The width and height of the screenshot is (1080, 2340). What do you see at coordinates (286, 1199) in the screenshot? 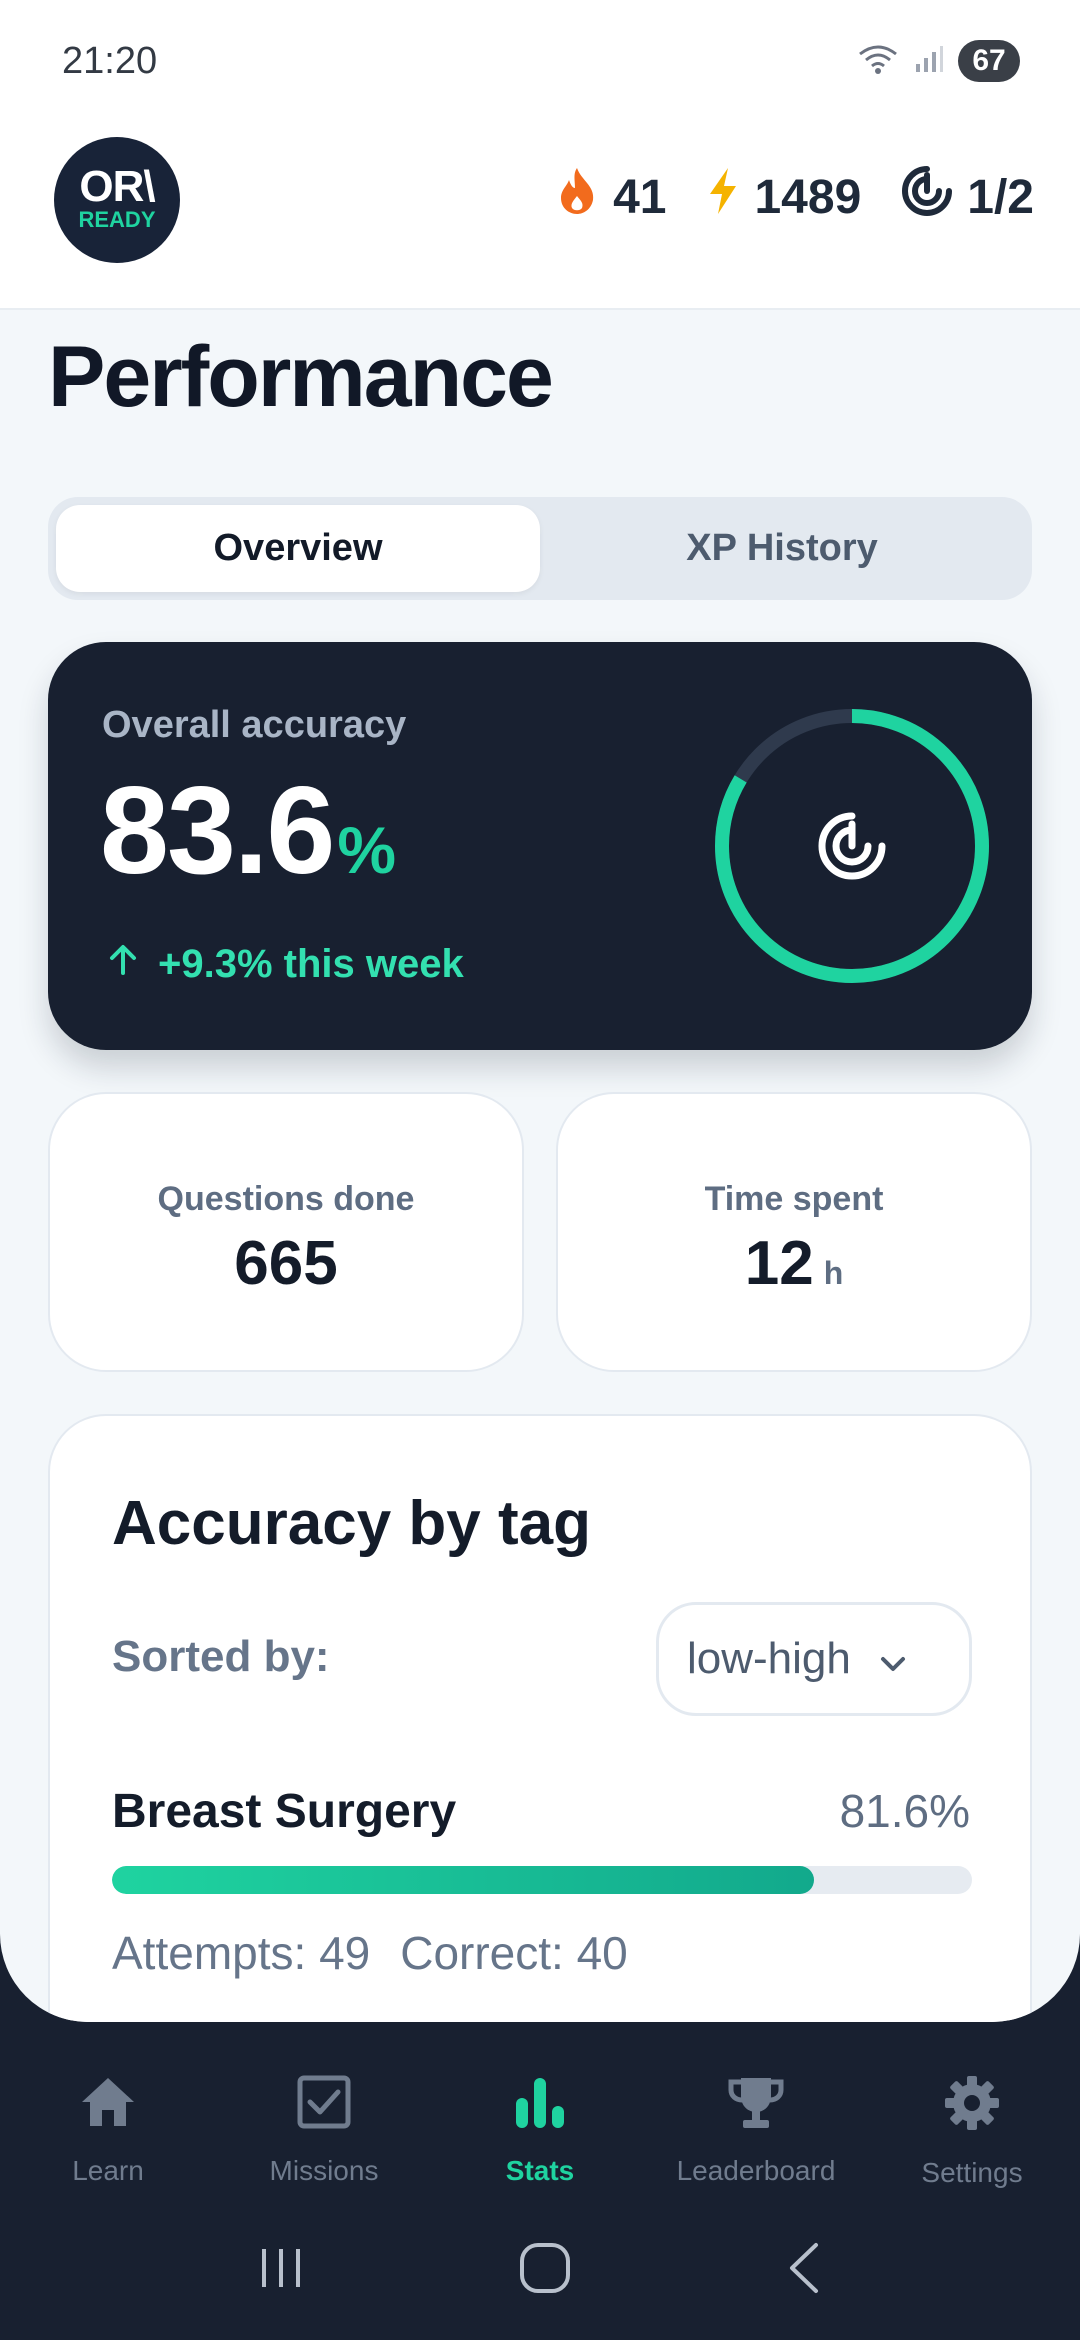
I see `questions-label: Questions done` at bounding box center [286, 1199].